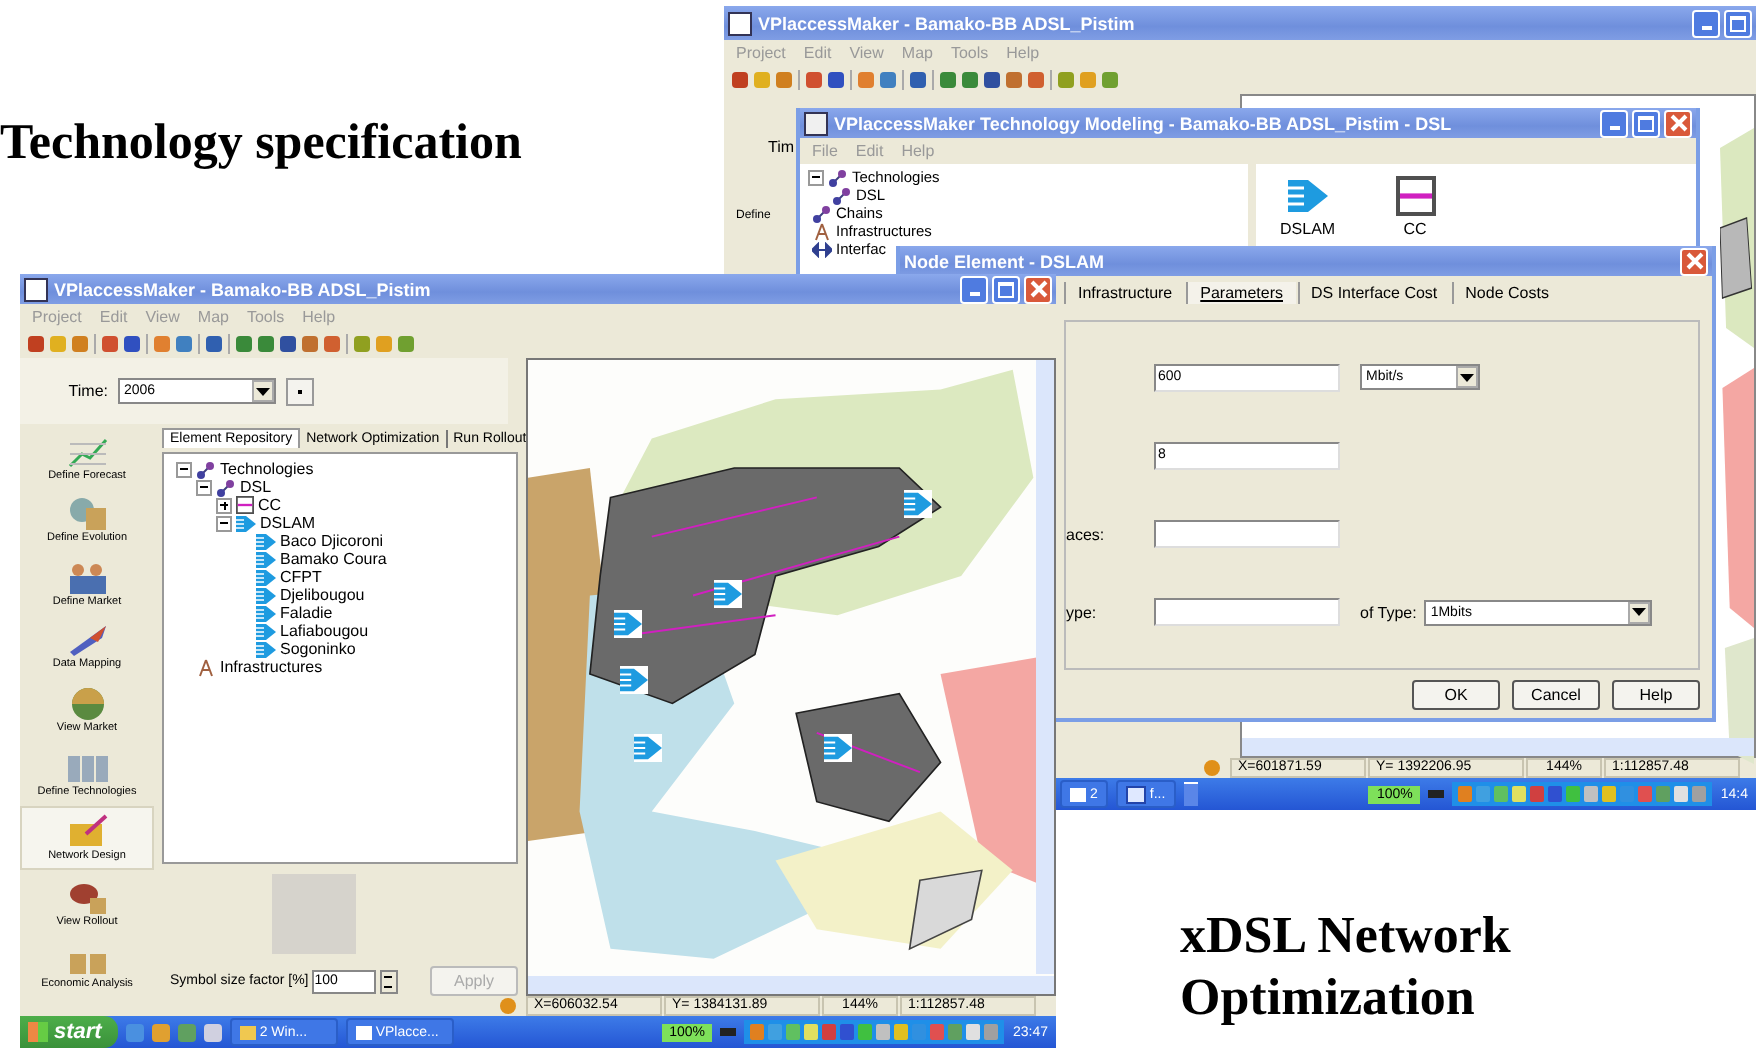  Describe the element at coordinates (1240, 292) in the screenshot. I see `tab: Parameters` at that location.